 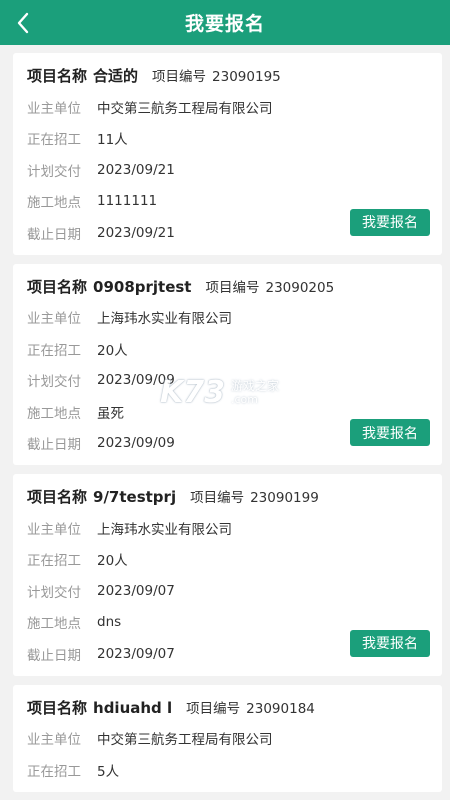 I want to click on deadline-value: 2023/09/07, so click(x=136, y=653).